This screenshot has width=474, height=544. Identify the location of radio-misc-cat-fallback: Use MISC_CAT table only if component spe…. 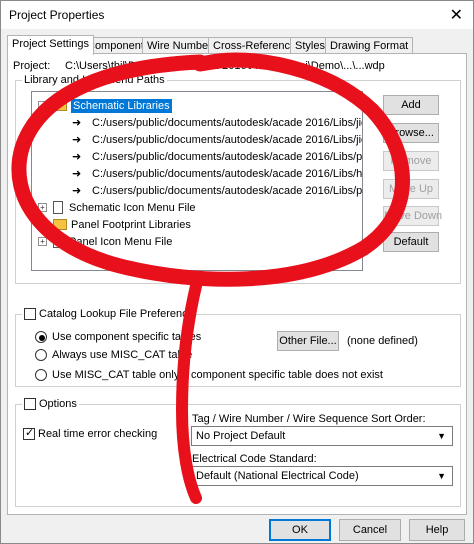
(209, 375).